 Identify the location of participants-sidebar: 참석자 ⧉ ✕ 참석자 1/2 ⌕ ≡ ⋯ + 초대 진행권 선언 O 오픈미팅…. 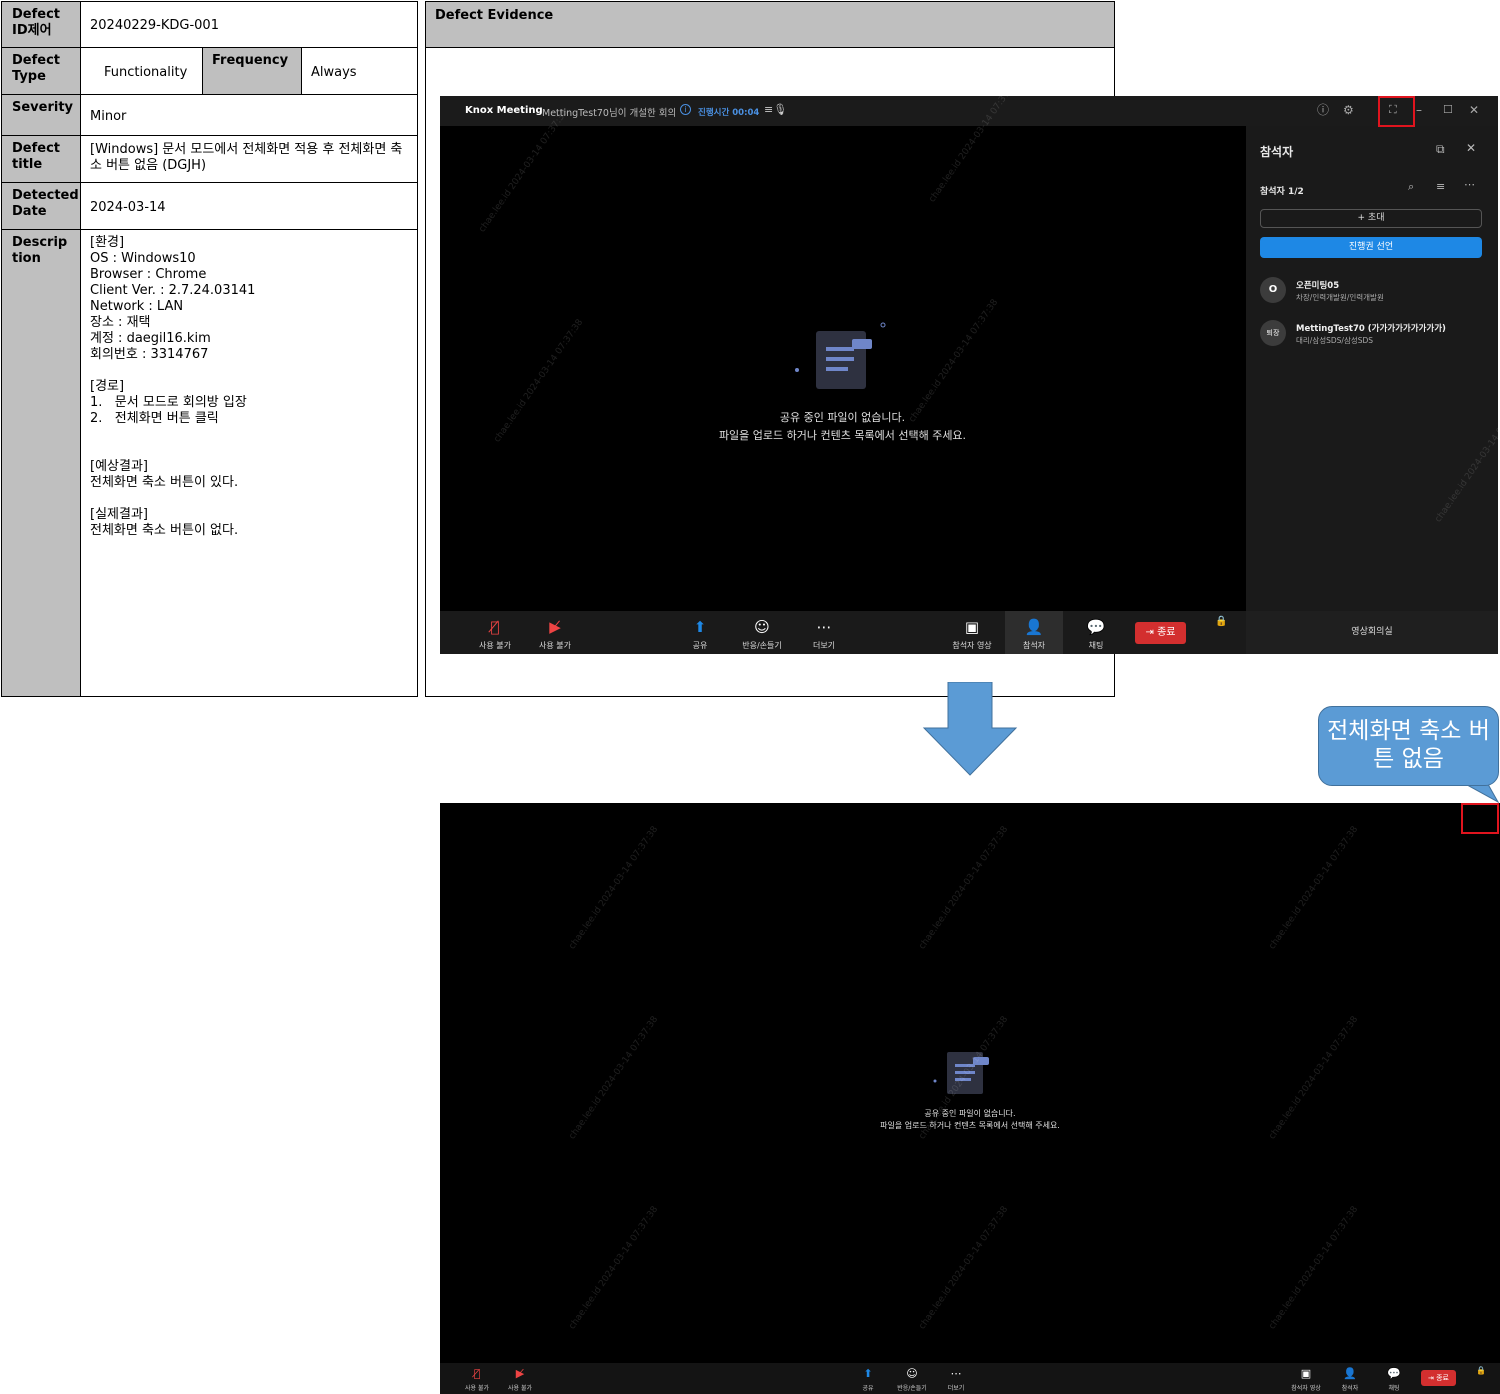
(1372, 390).